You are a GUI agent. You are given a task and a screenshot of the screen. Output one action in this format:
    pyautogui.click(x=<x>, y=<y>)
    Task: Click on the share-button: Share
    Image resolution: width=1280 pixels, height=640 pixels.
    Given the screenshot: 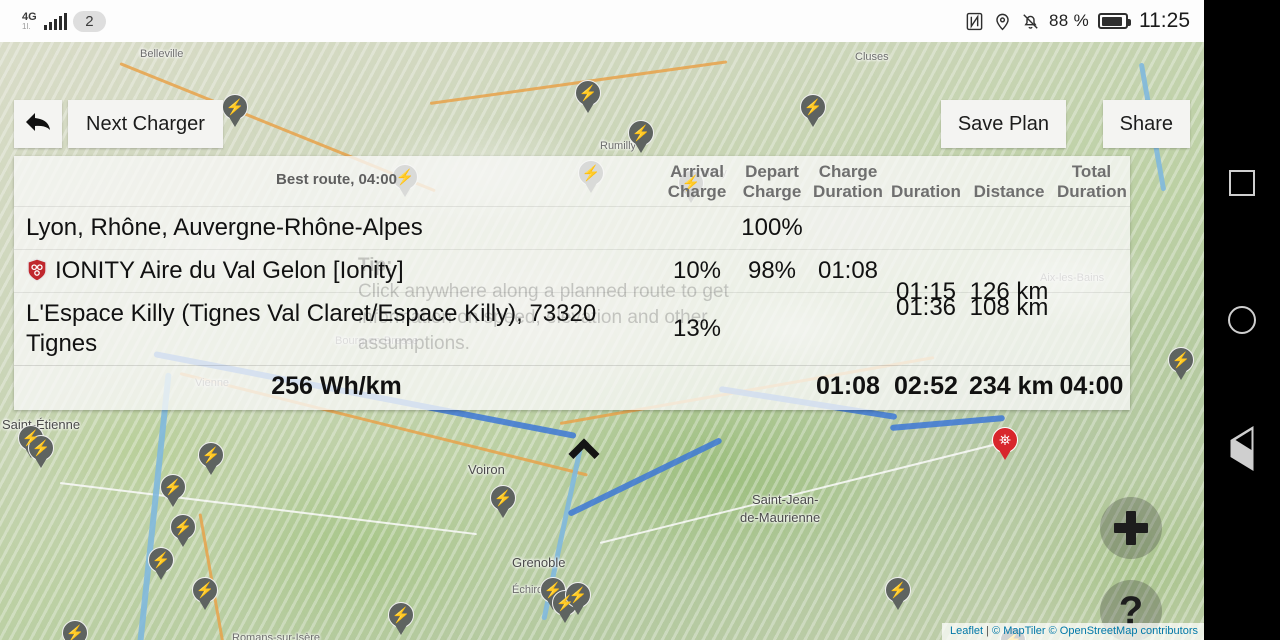 What is the action you would take?
    pyautogui.click(x=1146, y=124)
    